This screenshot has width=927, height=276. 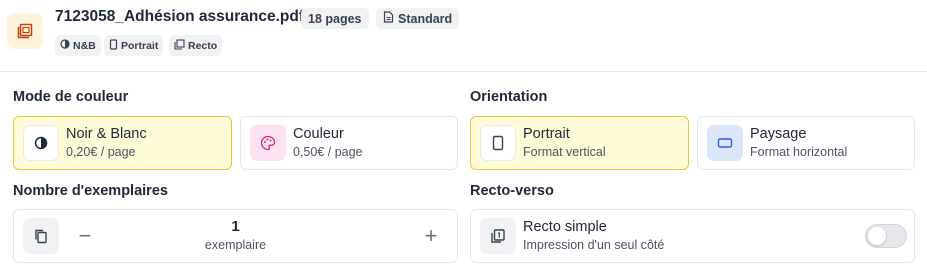 I want to click on option-label: Noir & Blanc, so click(x=106, y=134).